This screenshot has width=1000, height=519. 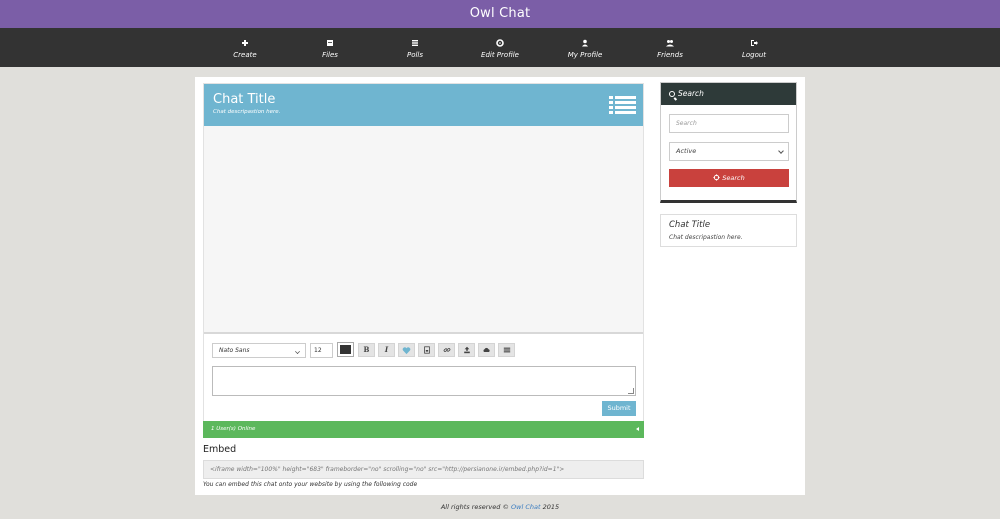 I want to click on nav-label: Logout, so click(x=754, y=55).